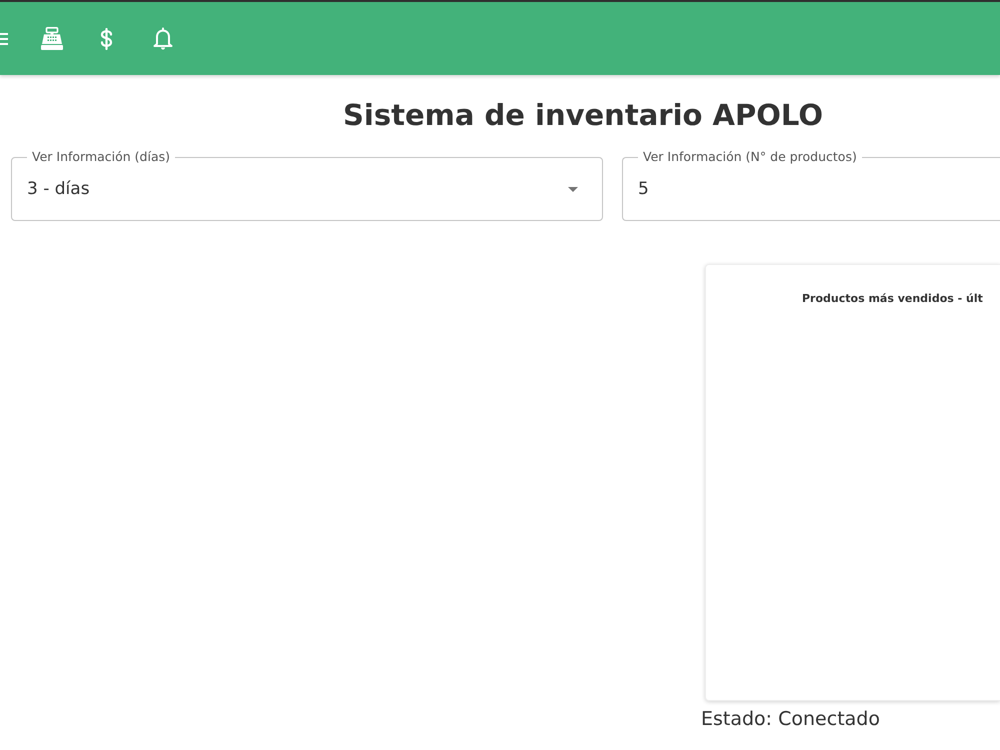 Image resolution: width=1000 pixels, height=750 pixels. Describe the element at coordinates (163, 38) in the screenshot. I see `bell-icon` at that location.